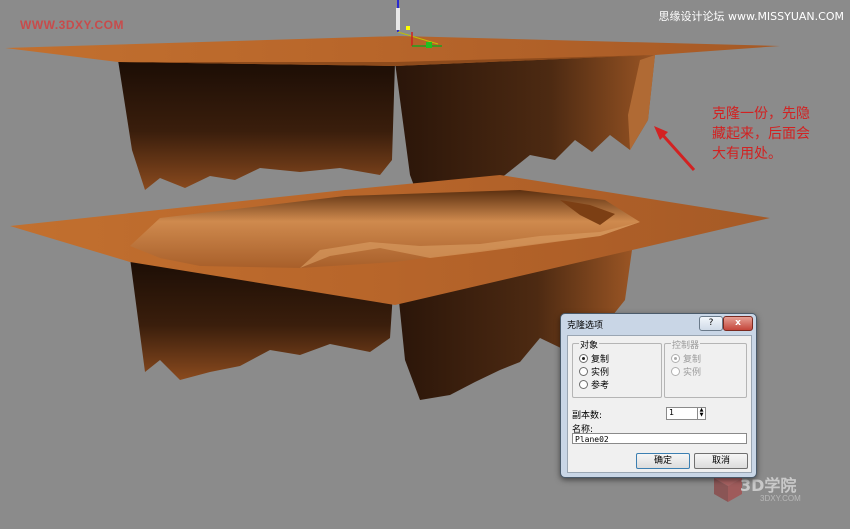 This screenshot has width=850, height=529. What do you see at coordinates (256, 125) in the screenshot?
I see `upper-terrain-underside-left` at bounding box center [256, 125].